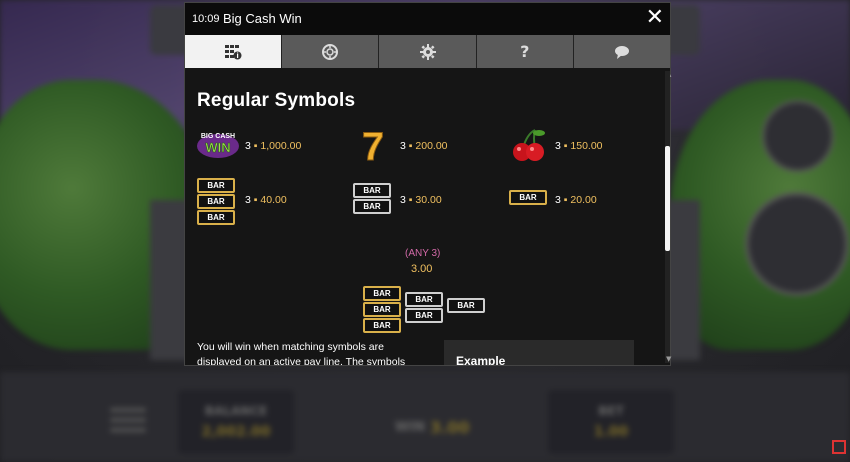 The image size is (850, 462). What do you see at coordinates (373, 144) in the screenshot?
I see `seven-glyph: 7` at bounding box center [373, 144].